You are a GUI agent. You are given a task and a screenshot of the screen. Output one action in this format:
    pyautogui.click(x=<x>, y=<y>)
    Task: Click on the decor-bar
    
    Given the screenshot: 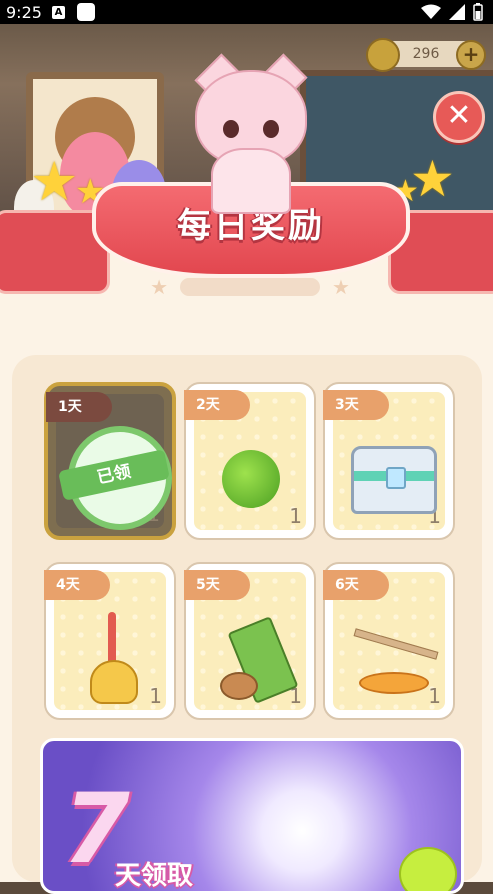 What is the action you would take?
    pyautogui.click(x=250, y=287)
    